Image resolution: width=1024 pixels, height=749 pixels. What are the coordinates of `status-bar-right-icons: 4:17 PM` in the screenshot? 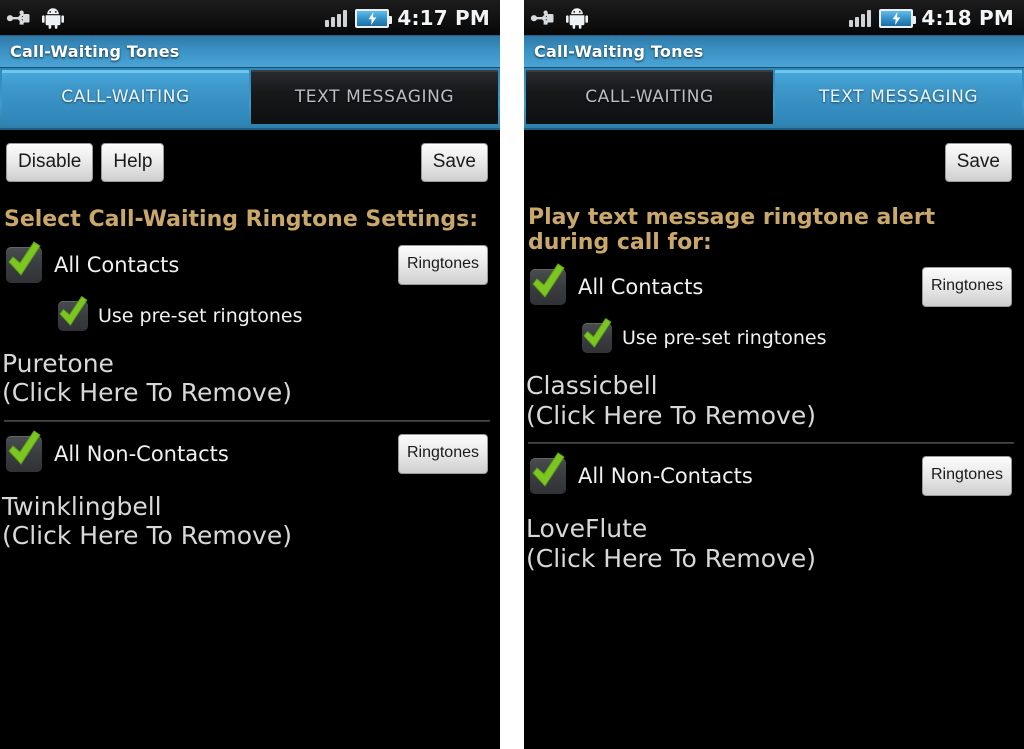 It's located at (407, 18).